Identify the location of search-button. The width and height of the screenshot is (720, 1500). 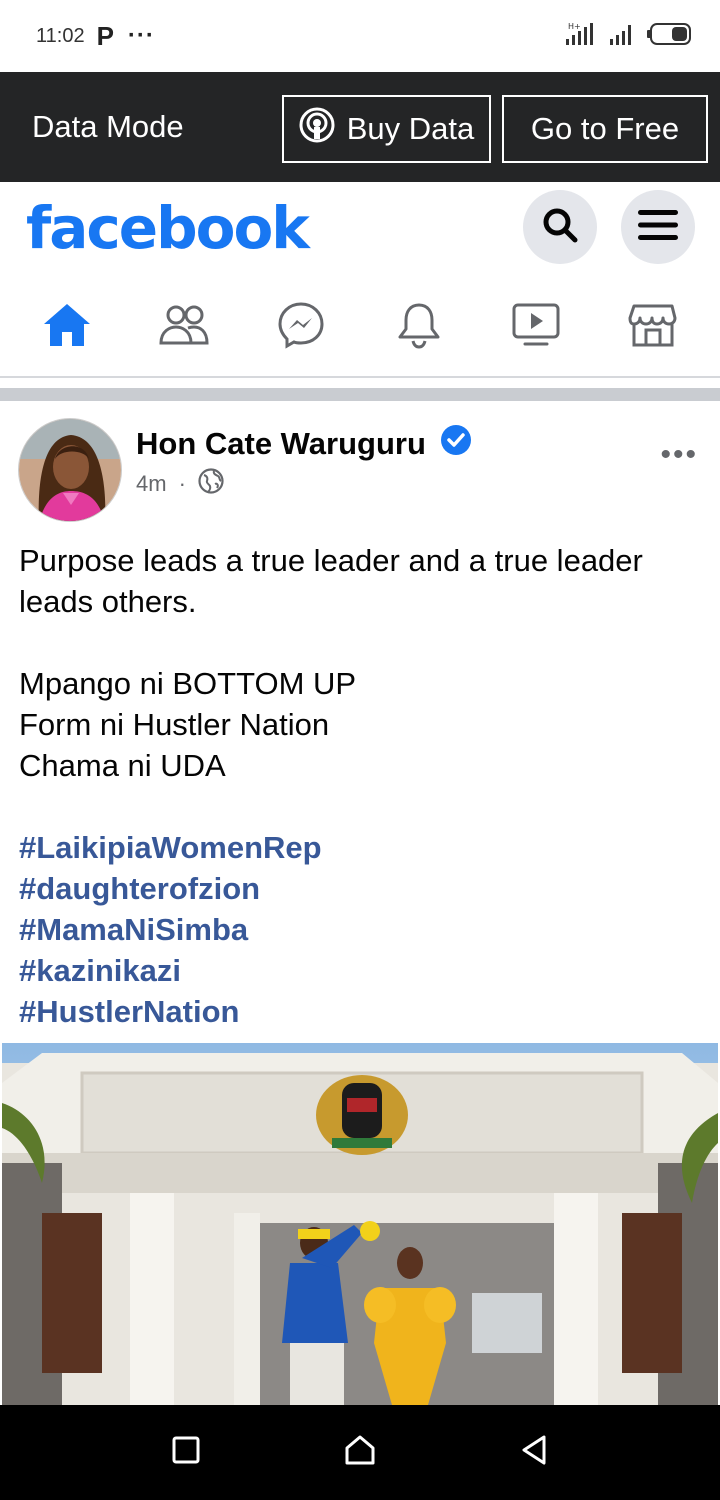
(560, 227).